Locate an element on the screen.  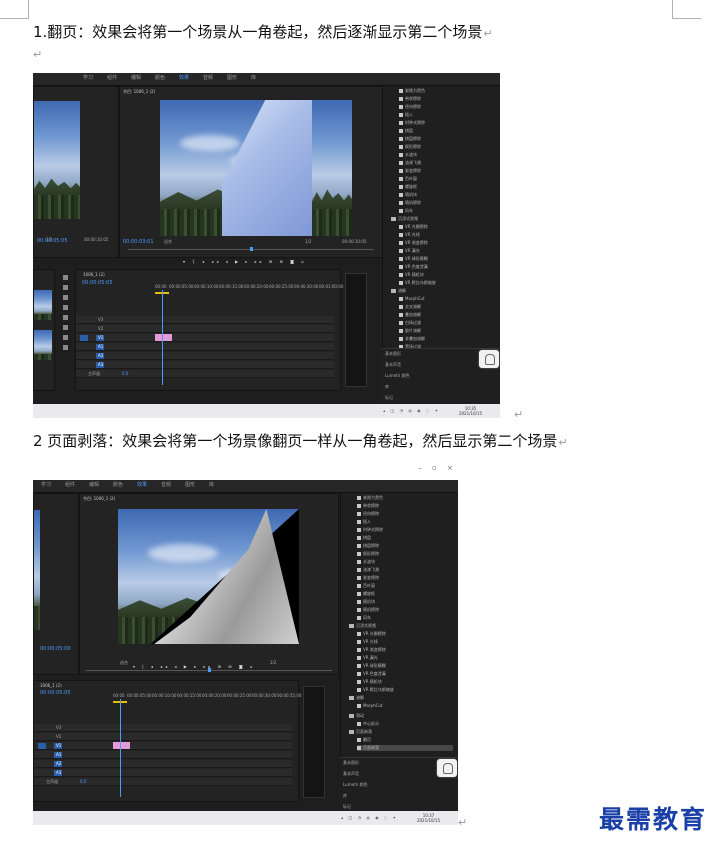
type-tool-icon is located at coordinates (65, 347).